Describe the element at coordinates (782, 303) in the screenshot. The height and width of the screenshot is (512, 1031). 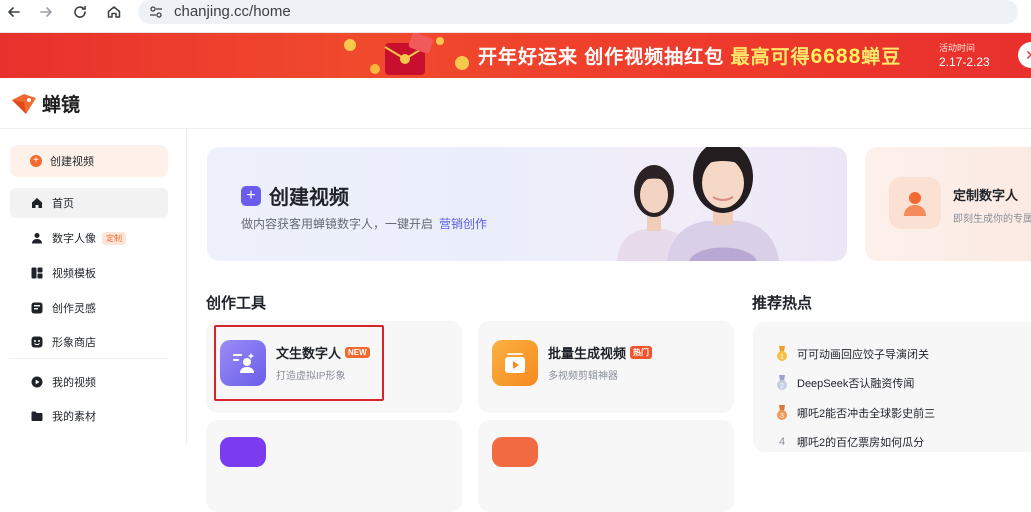
I see `hot-section-title: 推荐热点` at that location.